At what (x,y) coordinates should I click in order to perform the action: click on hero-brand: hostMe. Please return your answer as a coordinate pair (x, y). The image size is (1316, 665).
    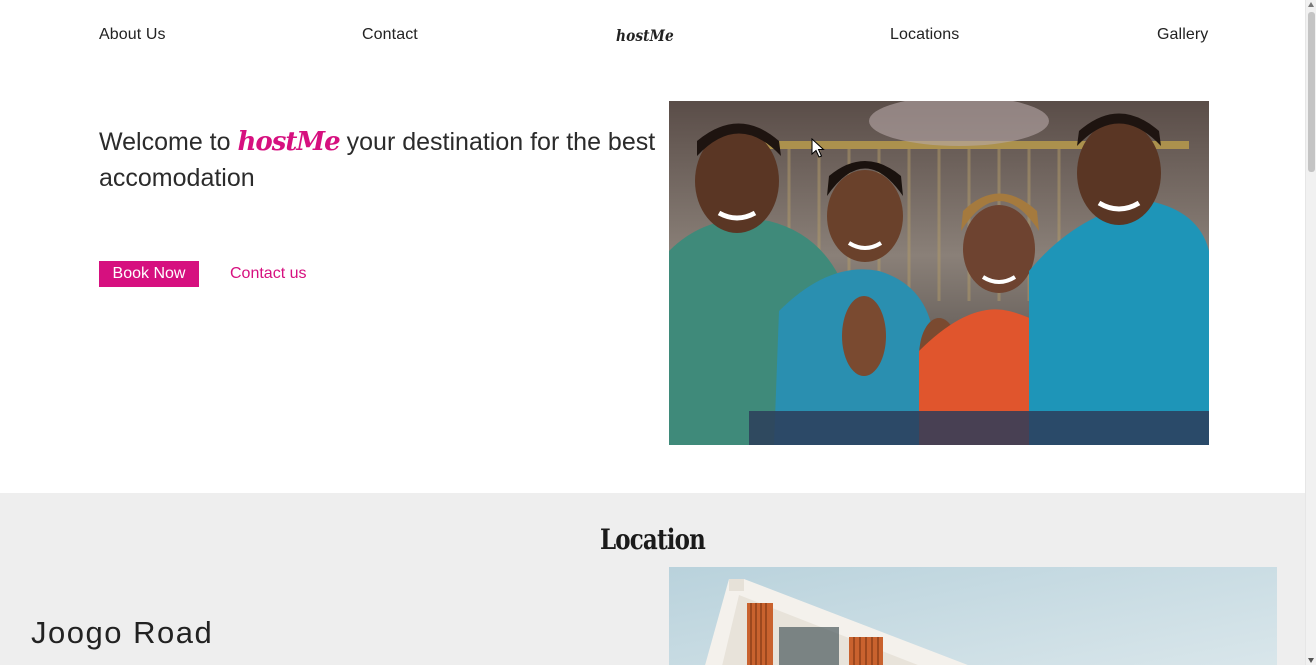
    Looking at the image, I should click on (288, 142).